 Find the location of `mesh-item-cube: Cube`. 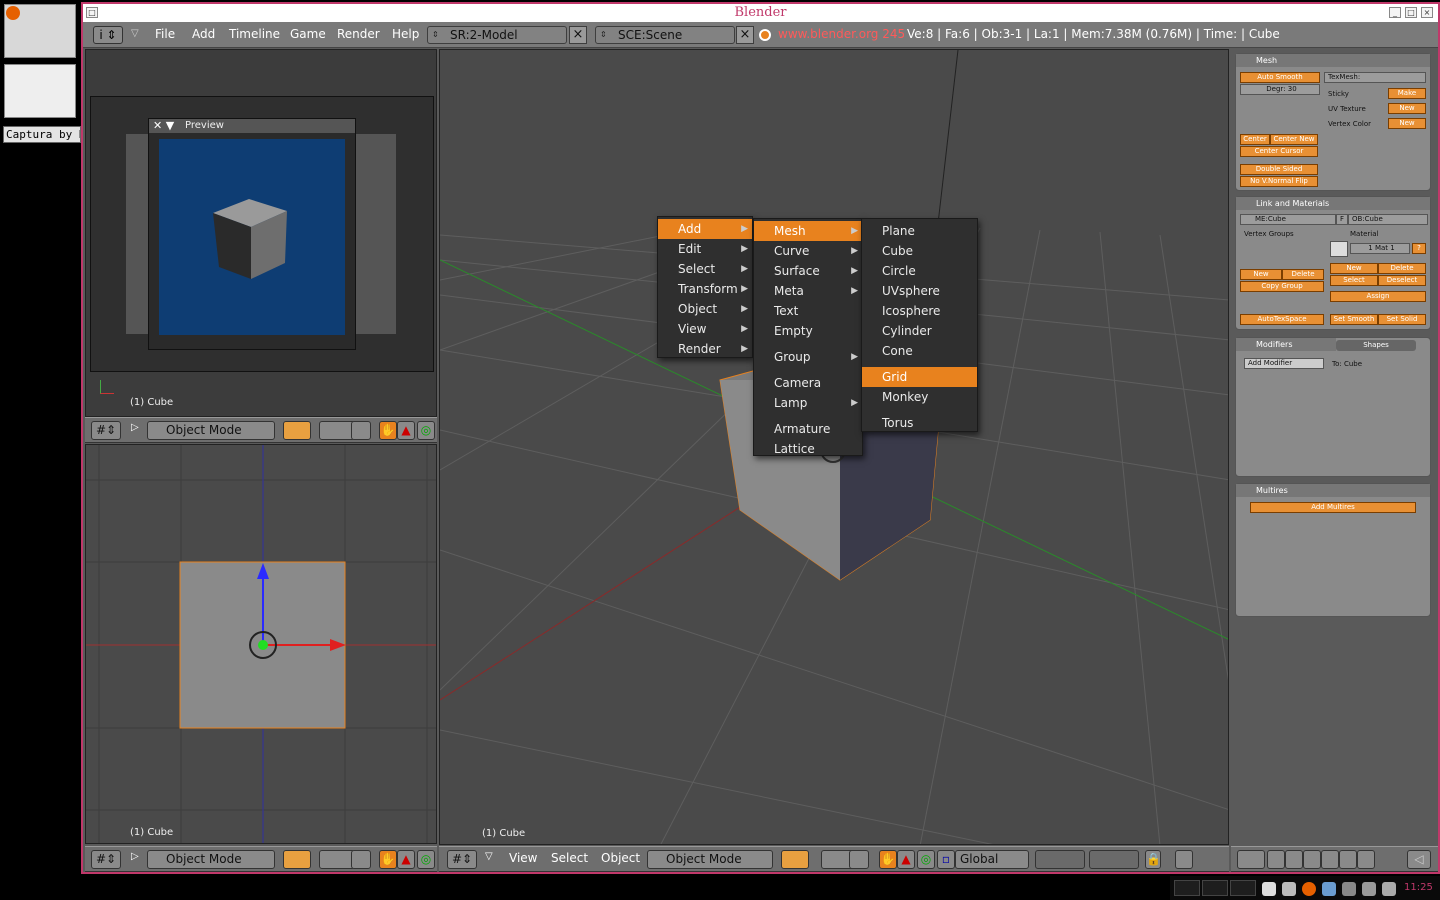

mesh-item-cube: Cube is located at coordinates (919, 251).